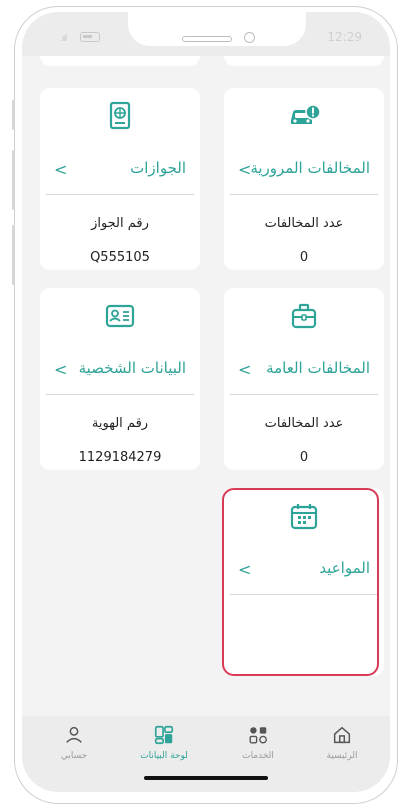 The height and width of the screenshot is (809, 410). What do you see at coordinates (120, 179) in the screenshot?
I see `card-passports: < الجوازات رقم الجواز Q555105` at bounding box center [120, 179].